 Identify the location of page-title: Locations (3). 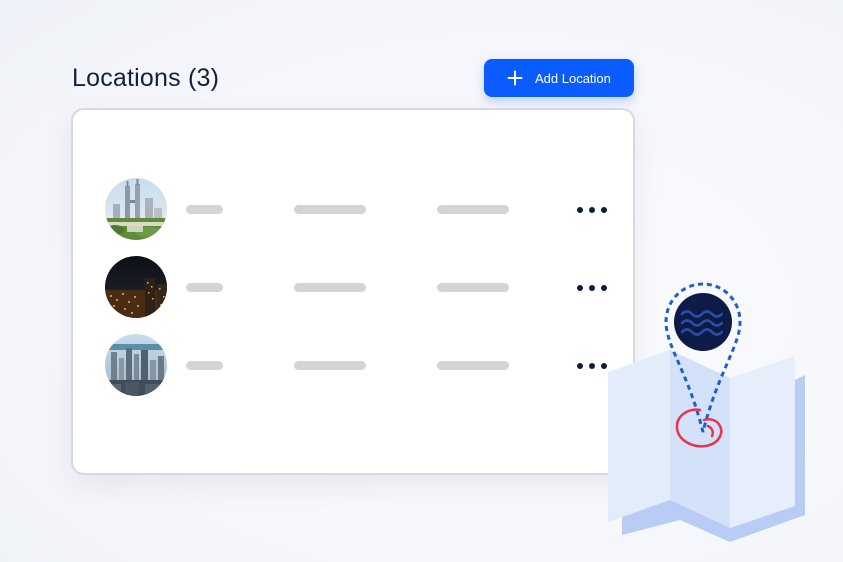
(146, 78).